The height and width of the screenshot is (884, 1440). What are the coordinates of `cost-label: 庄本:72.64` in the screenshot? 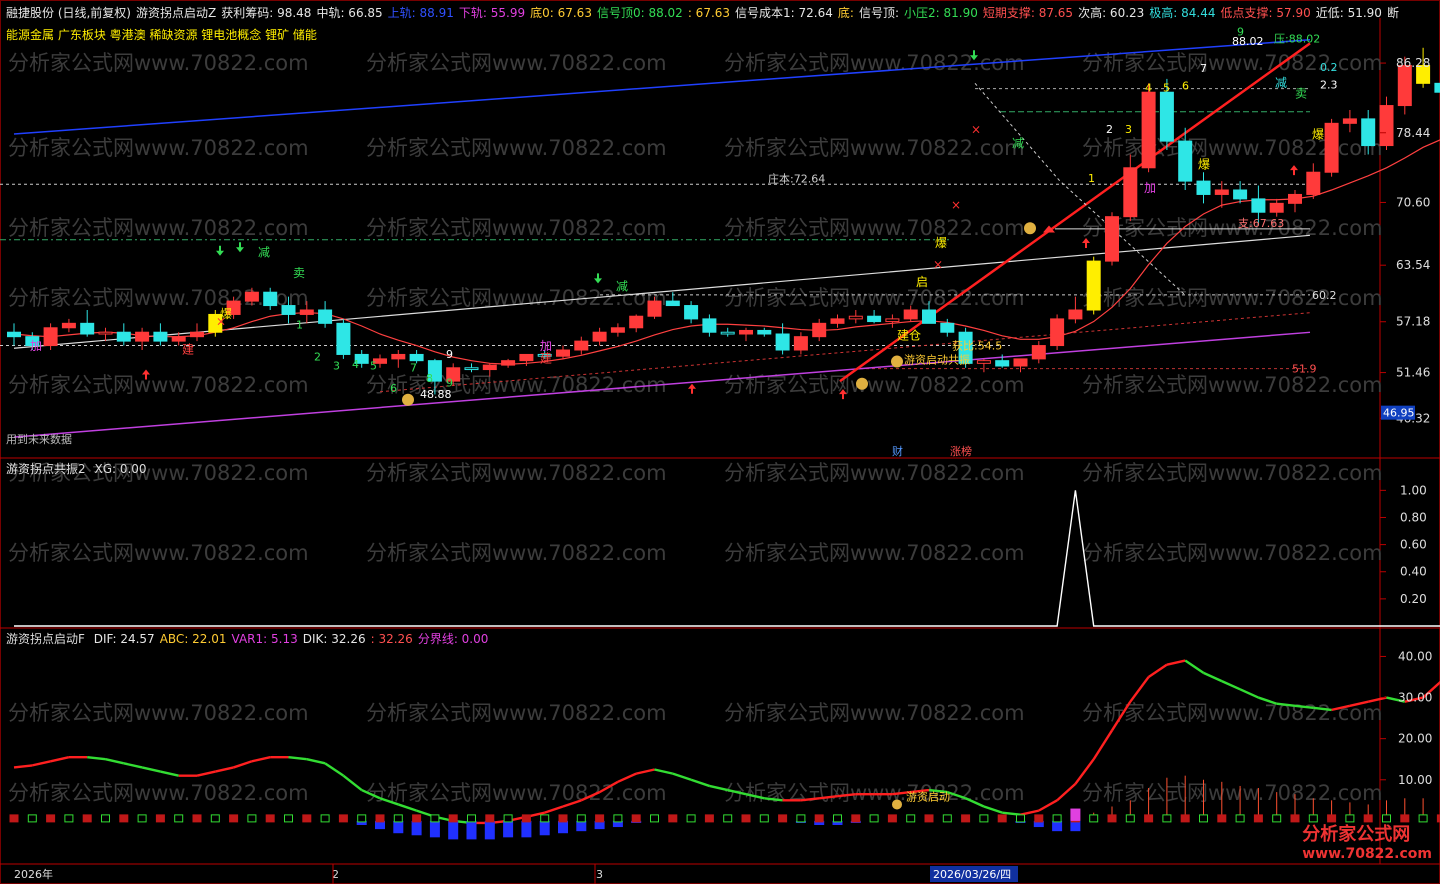 It's located at (796, 178).